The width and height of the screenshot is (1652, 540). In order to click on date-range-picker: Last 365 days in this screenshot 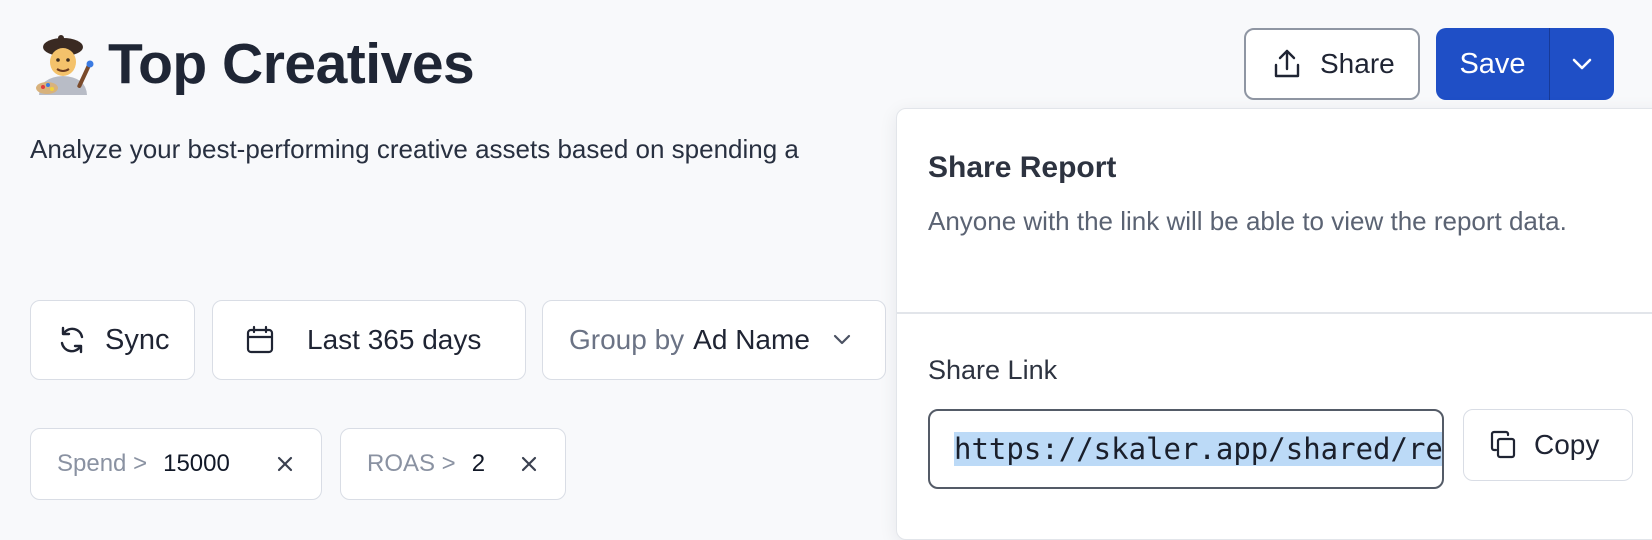, I will do `click(369, 340)`.